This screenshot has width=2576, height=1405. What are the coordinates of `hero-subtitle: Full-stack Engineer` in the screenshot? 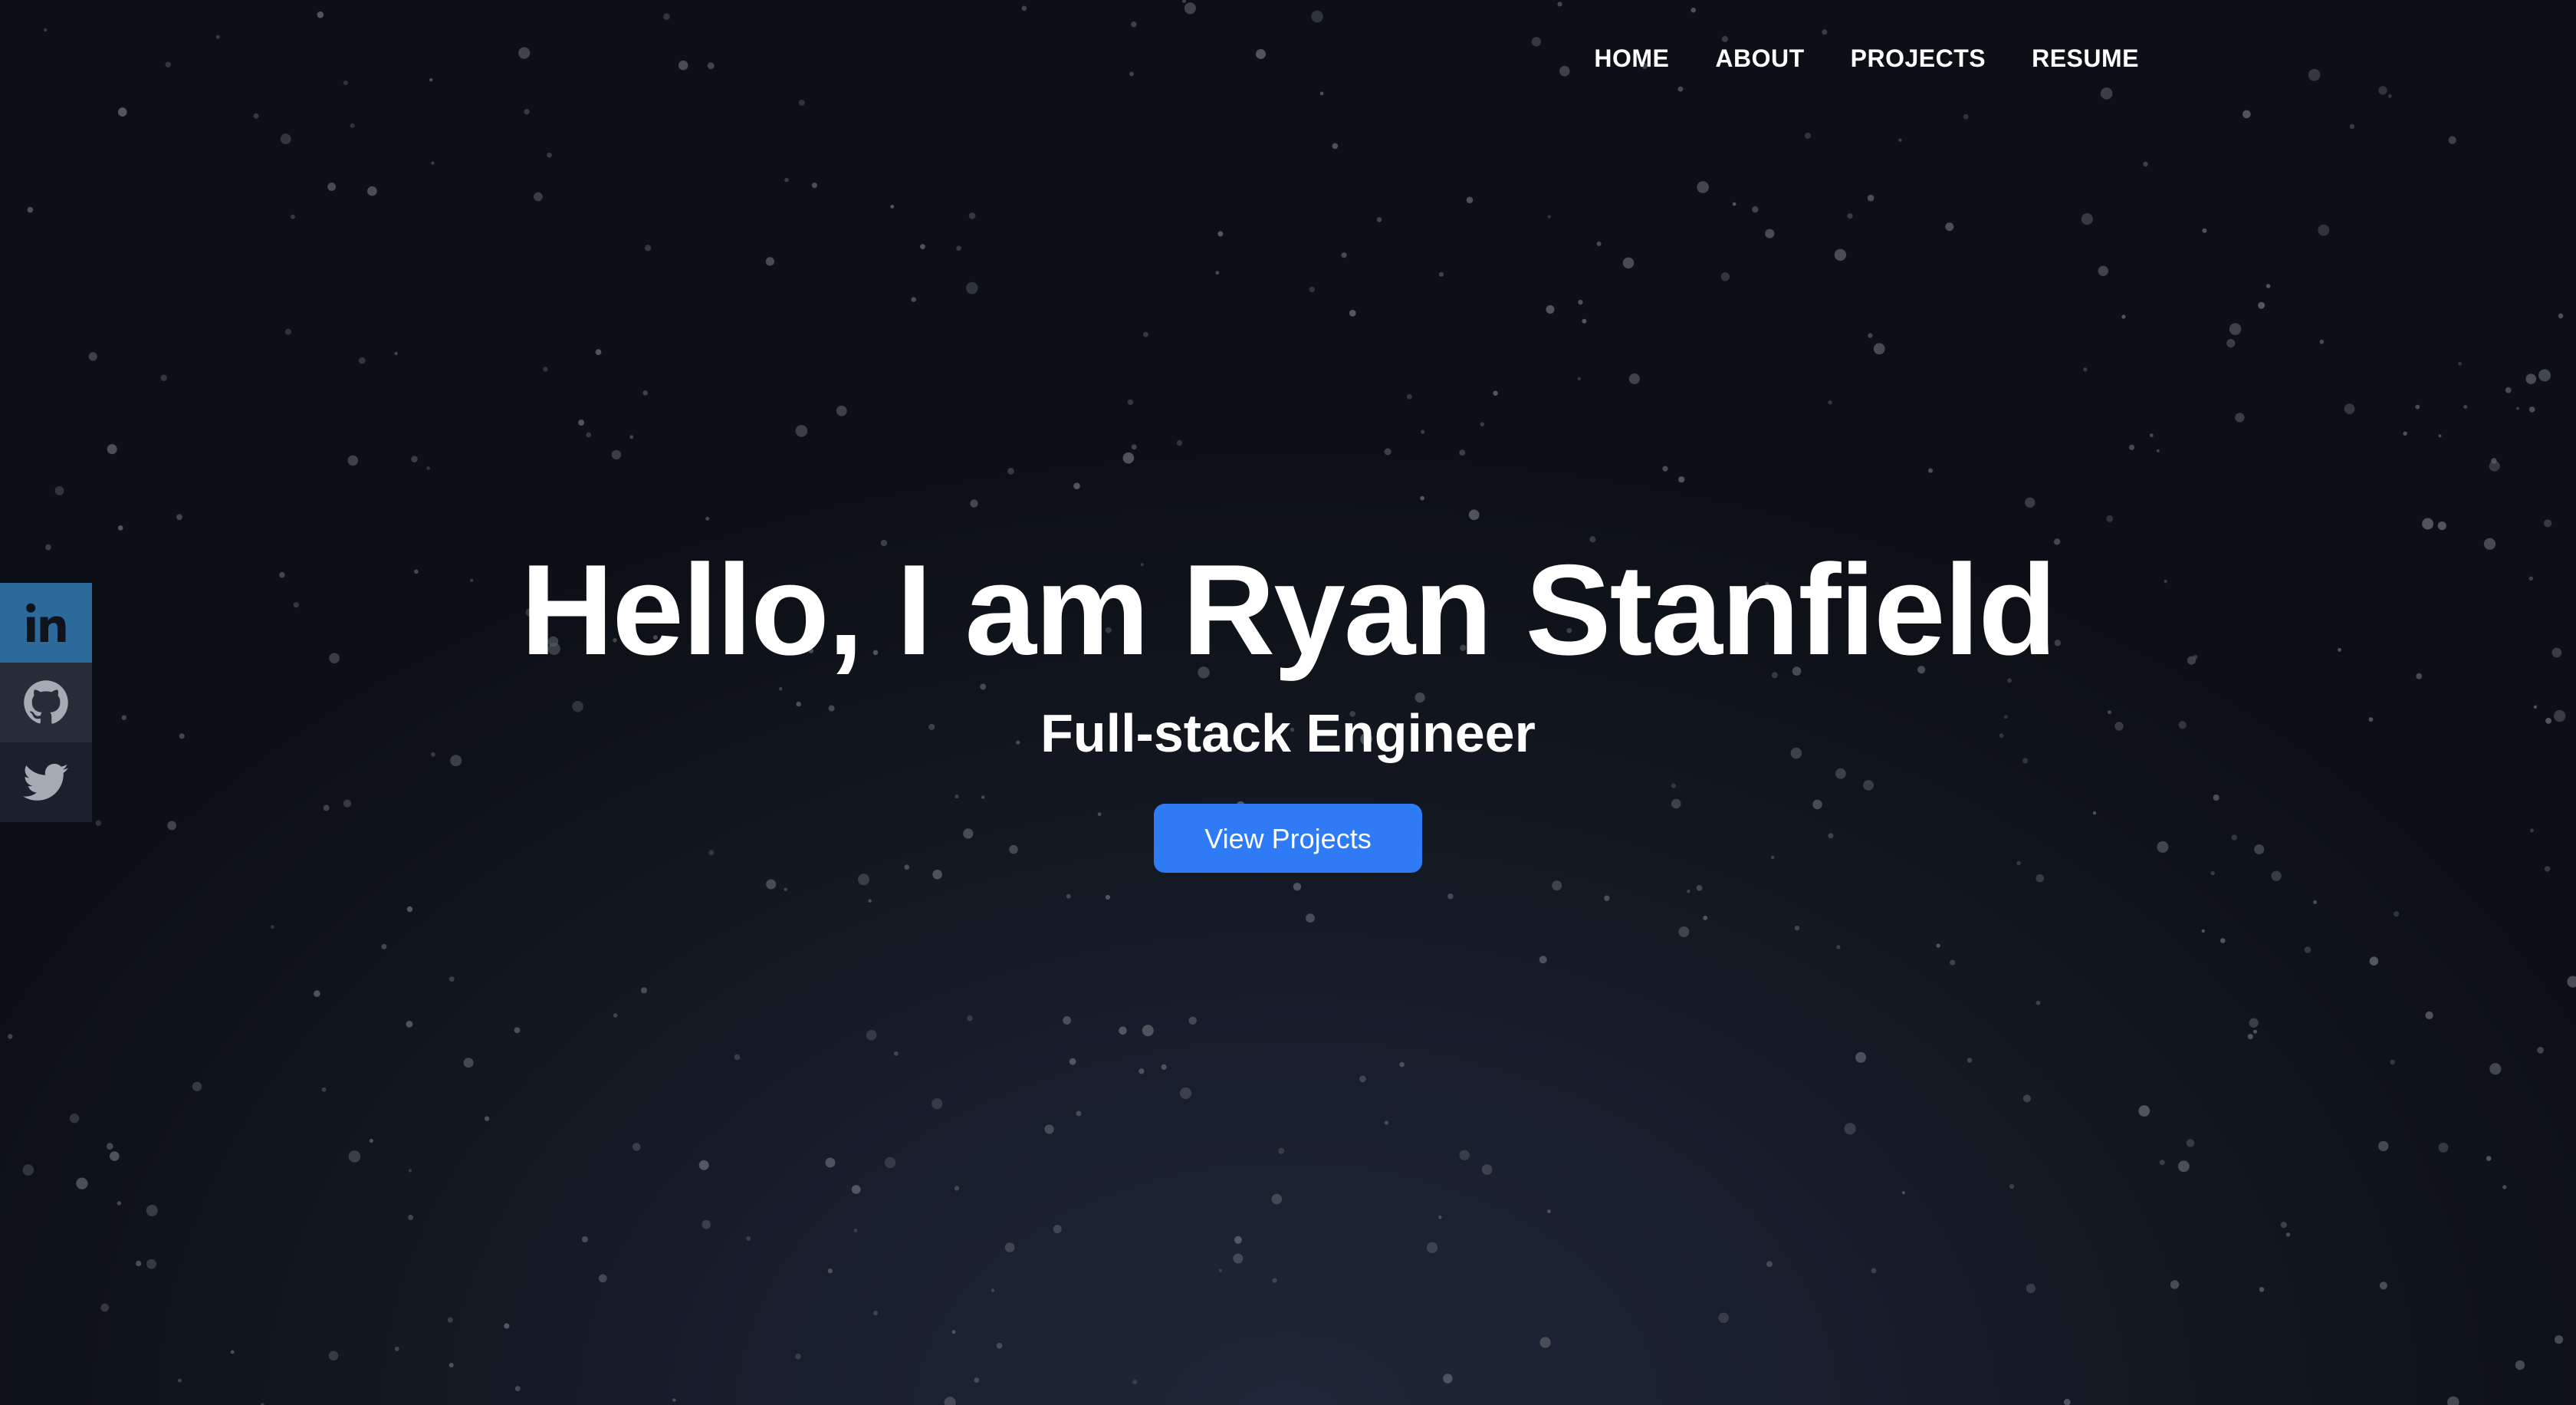 It's located at (1288, 733).